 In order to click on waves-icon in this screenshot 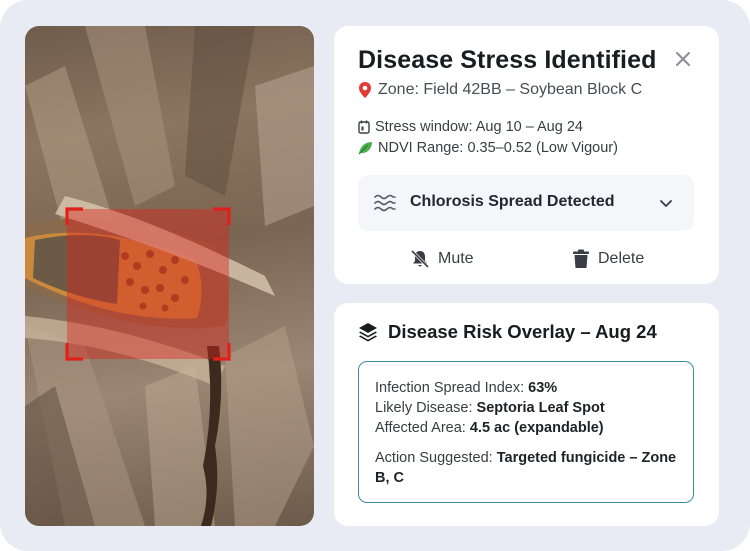, I will do `click(385, 203)`.